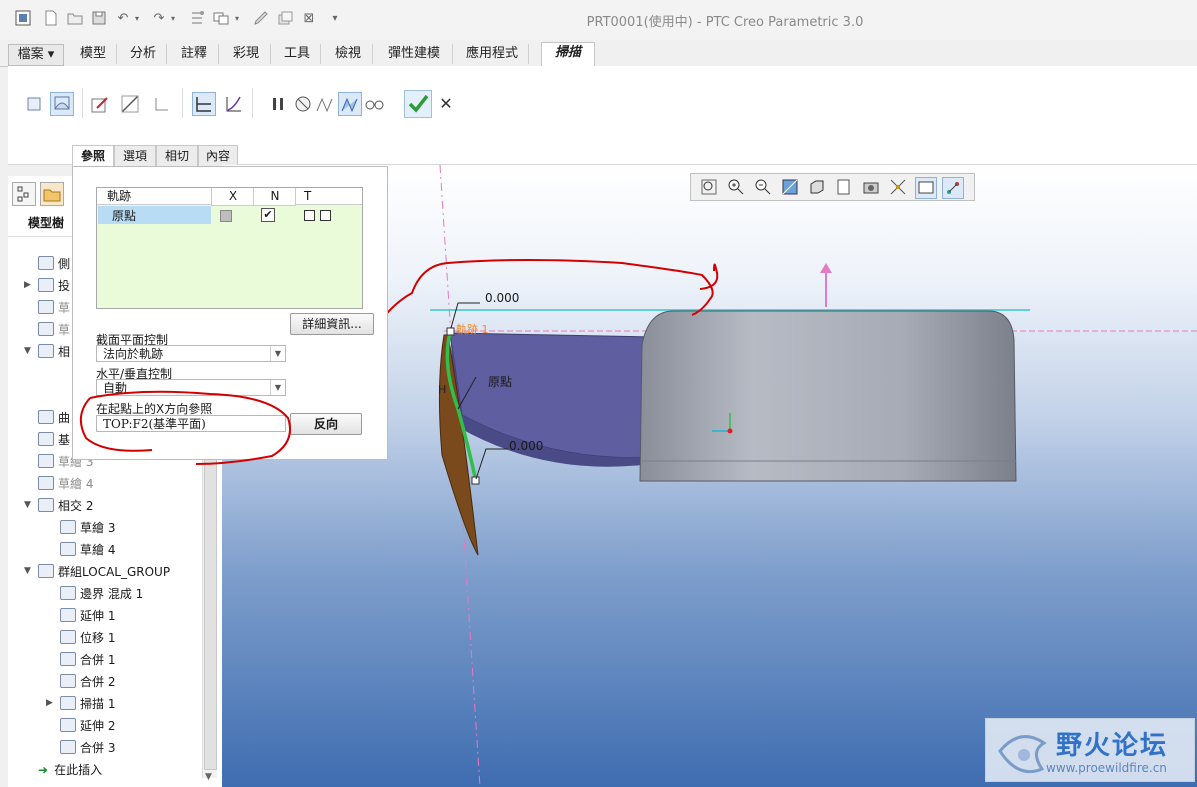 Image resolution: width=1197 pixels, height=787 pixels. I want to click on scroll-down-icon: ▼, so click(208, 777).